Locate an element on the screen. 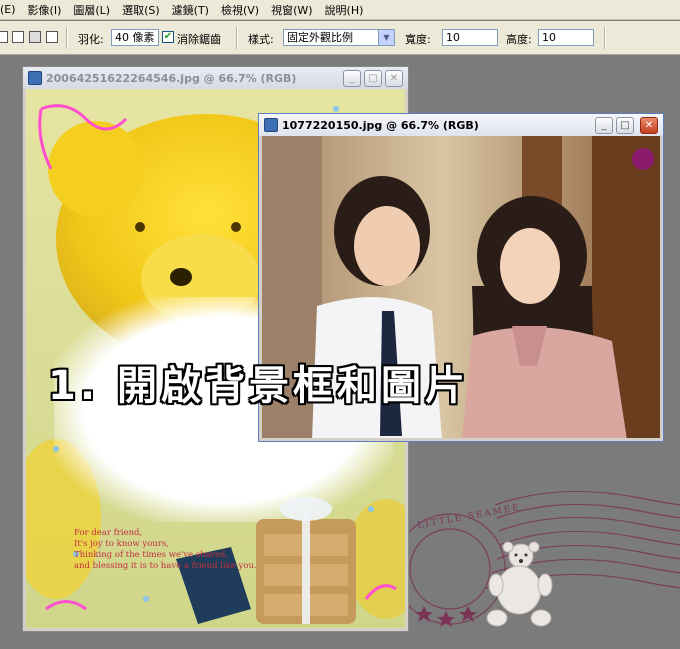  card-line: It's joy to know yours, is located at coordinates (121, 544).